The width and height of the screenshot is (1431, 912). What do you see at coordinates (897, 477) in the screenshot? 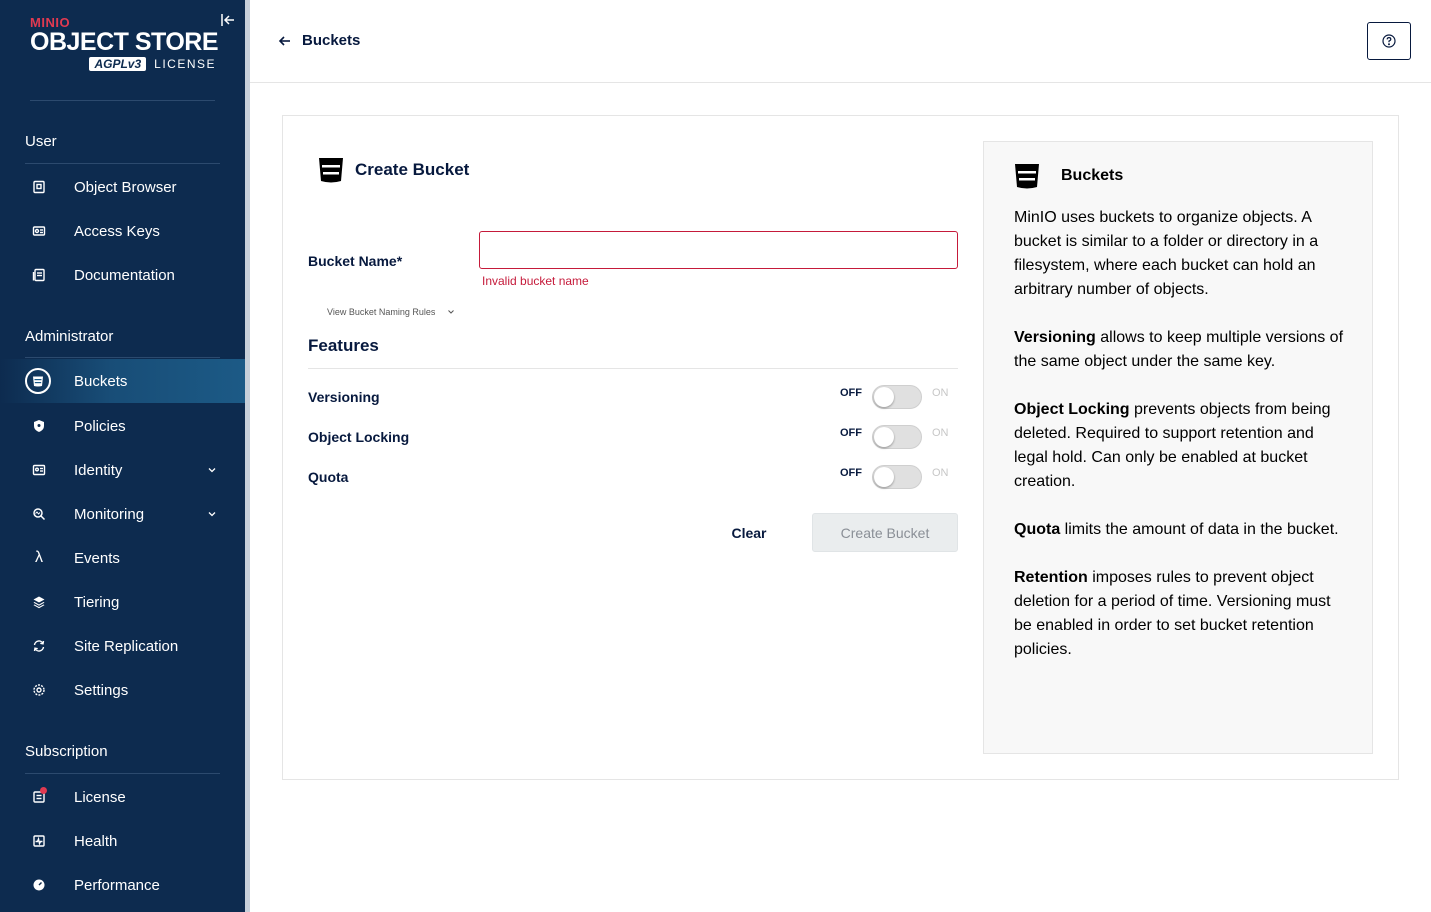
I see `quota-toggle` at bounding box center [897, 477].